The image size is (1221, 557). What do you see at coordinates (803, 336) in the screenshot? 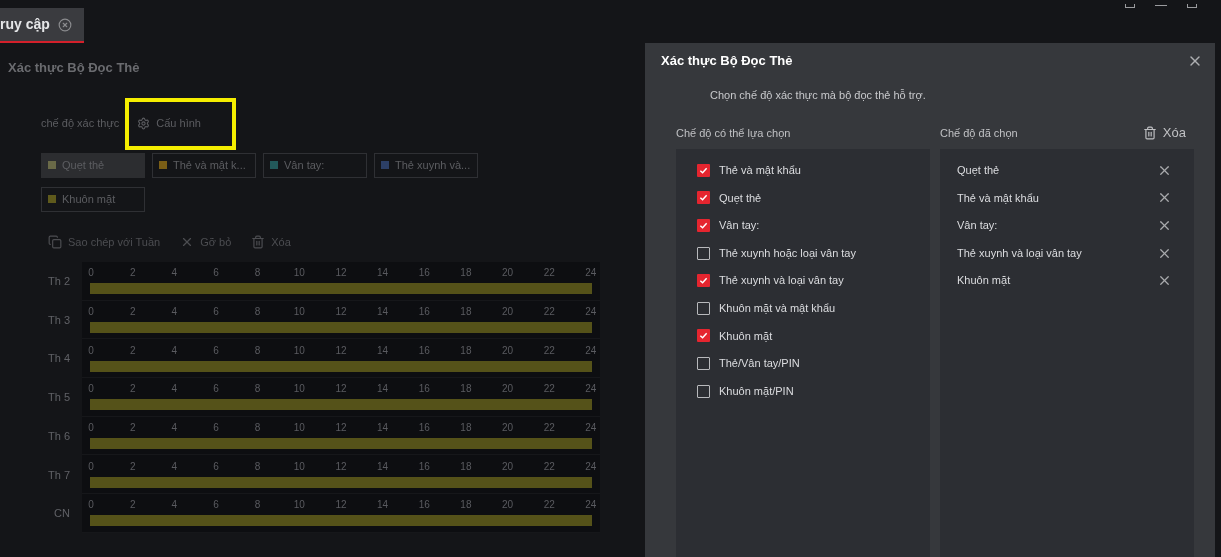
I see `mode-option: Khuôn mặt` at bounding box center [803, 336].